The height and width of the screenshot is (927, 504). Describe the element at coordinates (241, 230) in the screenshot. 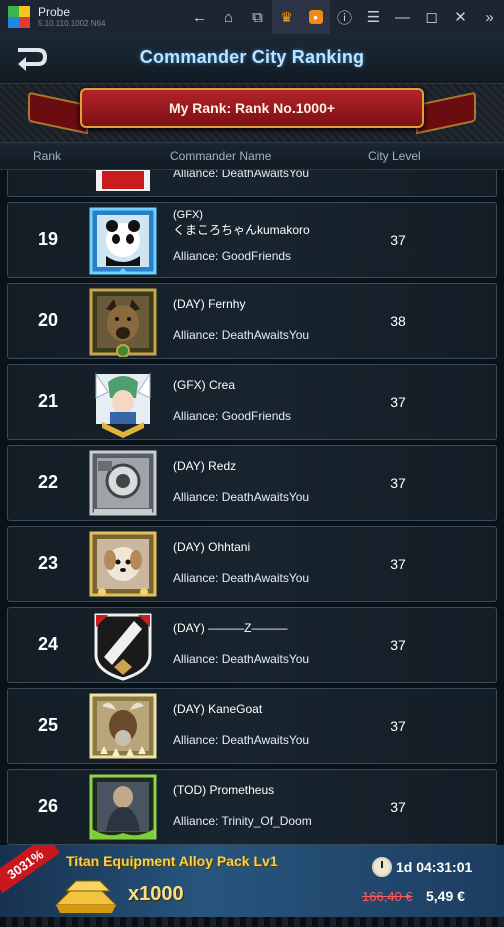

I see `commander-name: くまころちゃんkumakoro` at that location.